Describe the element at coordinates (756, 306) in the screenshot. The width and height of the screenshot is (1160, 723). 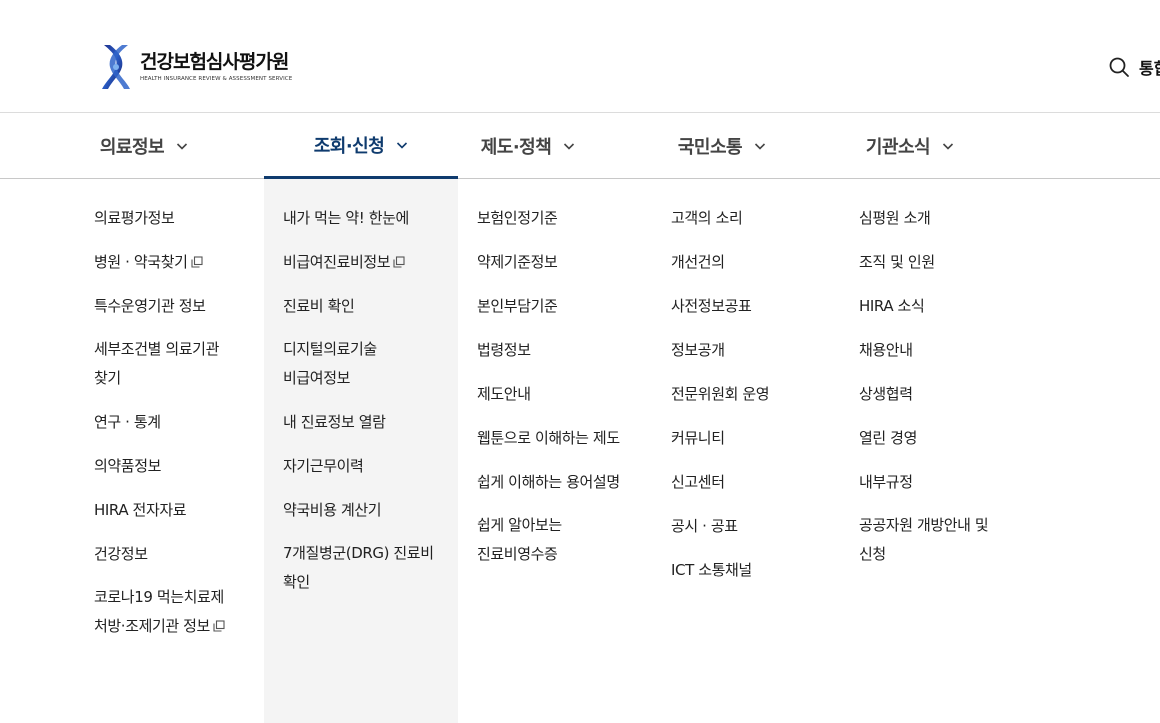
I see `menu-item-prior-disclosure: 사전정보공표` at that location.